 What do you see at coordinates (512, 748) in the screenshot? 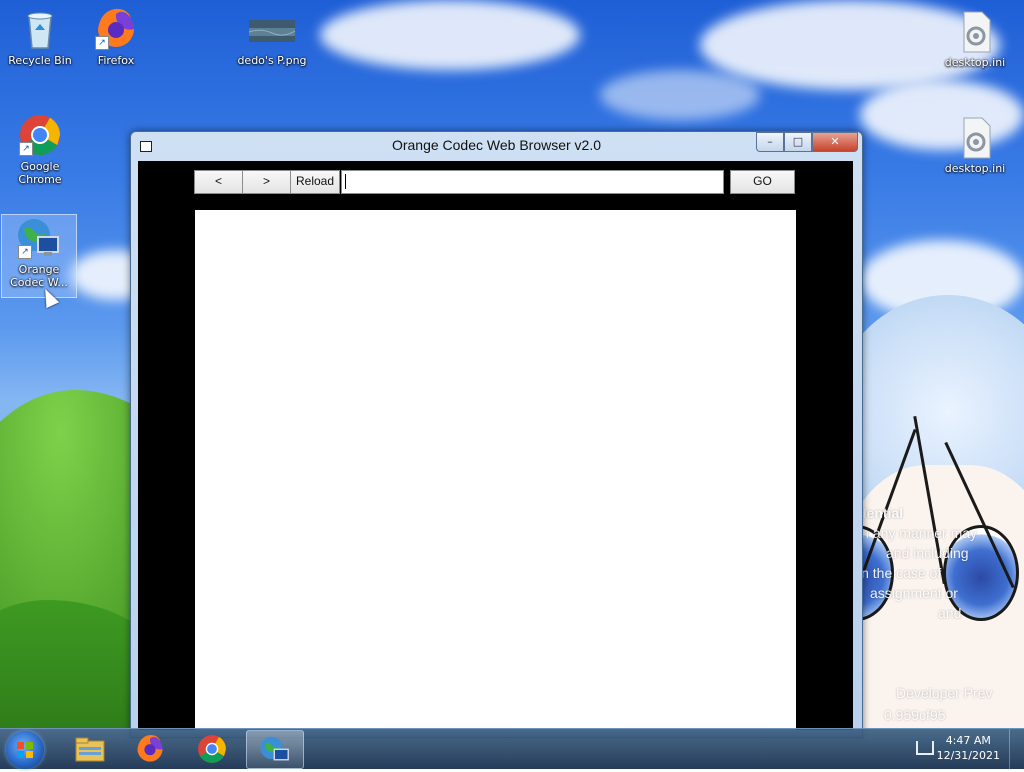
I see `taskbar: 4:47 AM 12/31/2021` at bounding box center [512, 748].